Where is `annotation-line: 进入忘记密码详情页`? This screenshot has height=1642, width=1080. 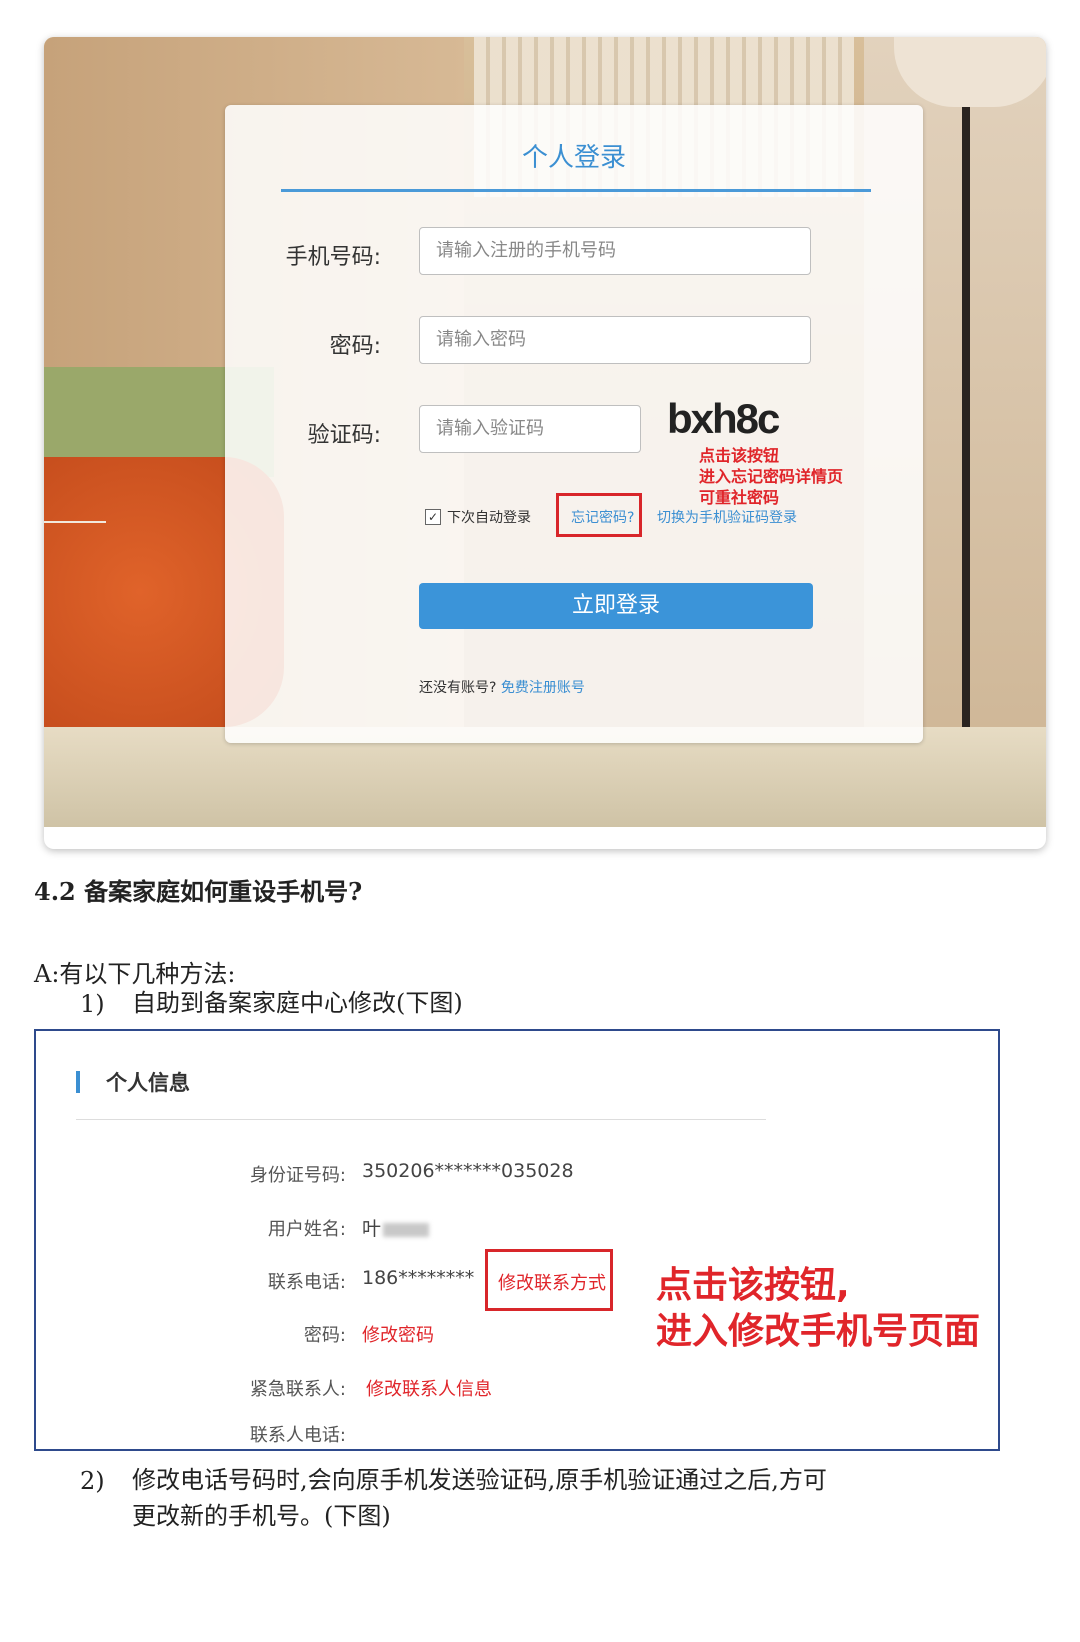 annotation-line: 进入忘记密码详情页 is located at coordinates (771, 476).